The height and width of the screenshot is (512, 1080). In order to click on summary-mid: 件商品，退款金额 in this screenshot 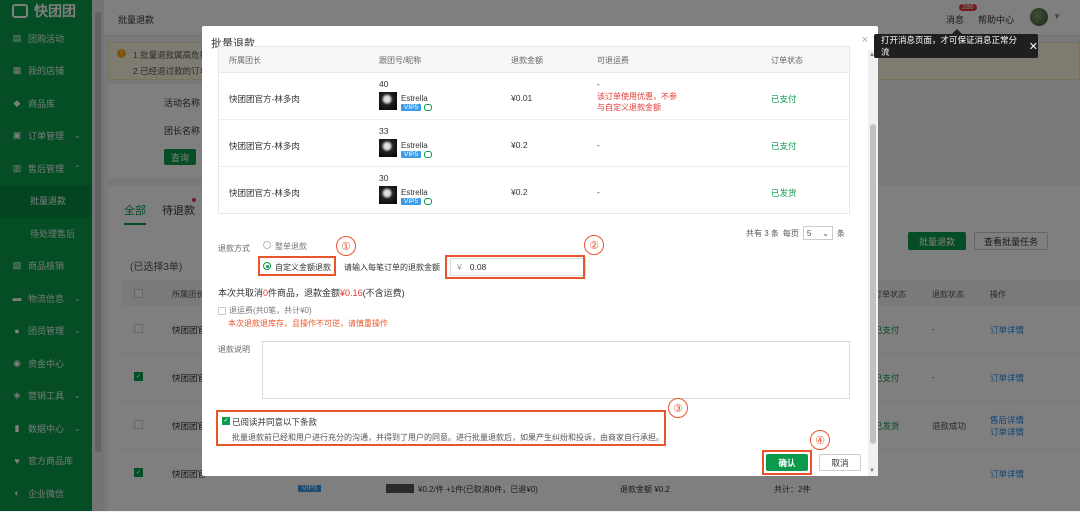, I will do `click(304, 293)`.